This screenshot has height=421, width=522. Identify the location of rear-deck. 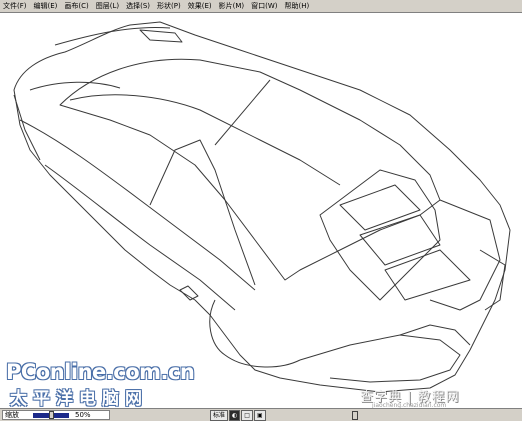
(465, 255).